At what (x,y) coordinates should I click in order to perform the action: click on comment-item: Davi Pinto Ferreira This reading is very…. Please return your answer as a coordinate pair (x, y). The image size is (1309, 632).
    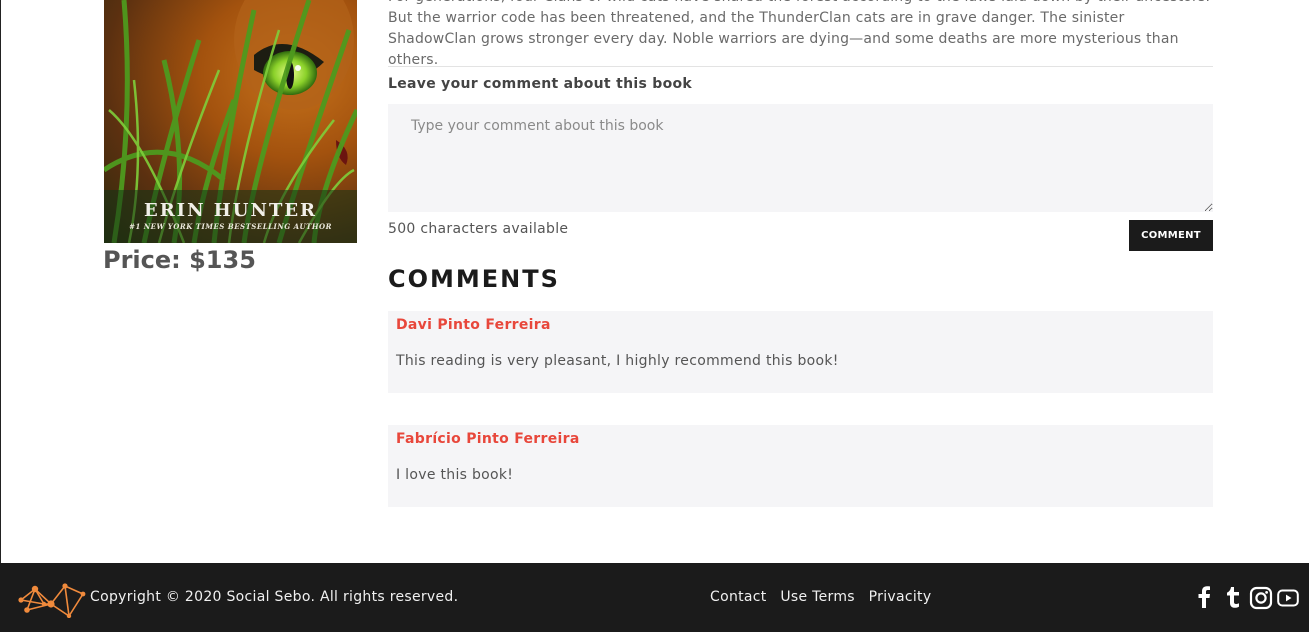
    Looking at the image, I should click on (800, 352).